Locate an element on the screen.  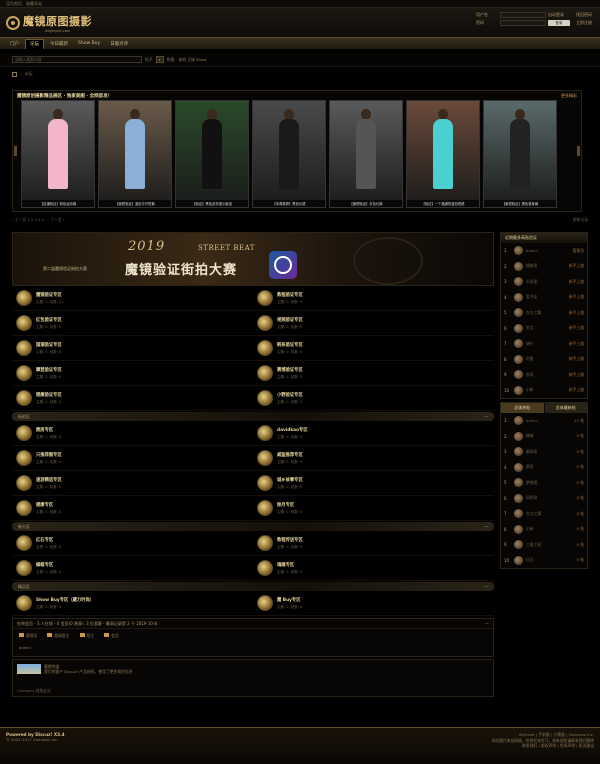
page-links: ‹ 上一页 1 2 3 4 5 ... 下一页 › is located at coordinates (38, 220).